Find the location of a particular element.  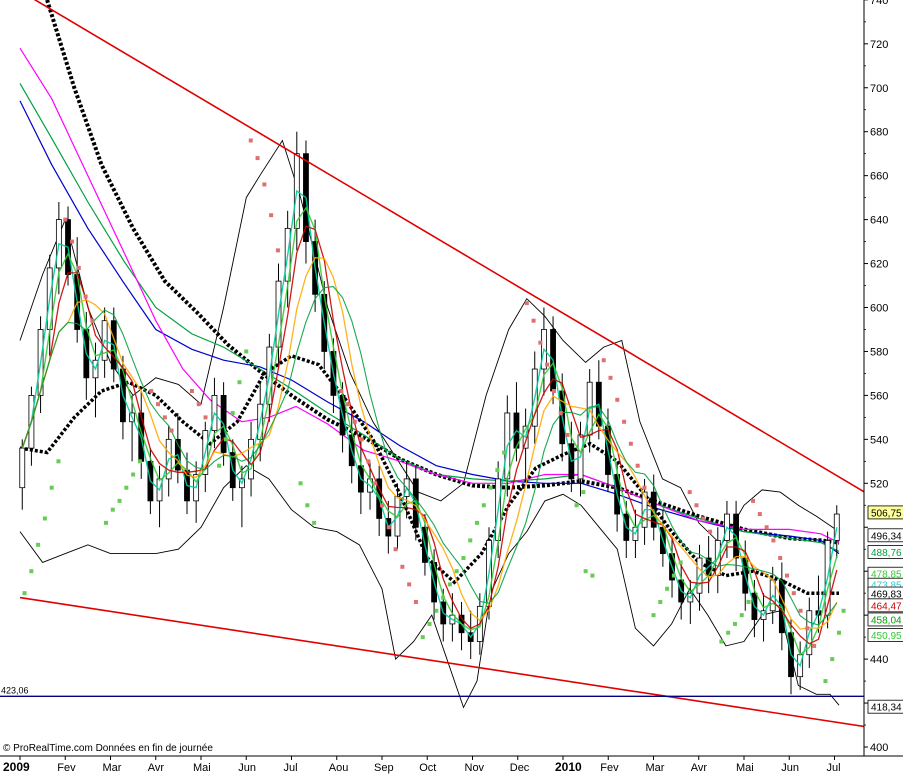

price-tag: 418,34 is located at coordinates (885, 706).